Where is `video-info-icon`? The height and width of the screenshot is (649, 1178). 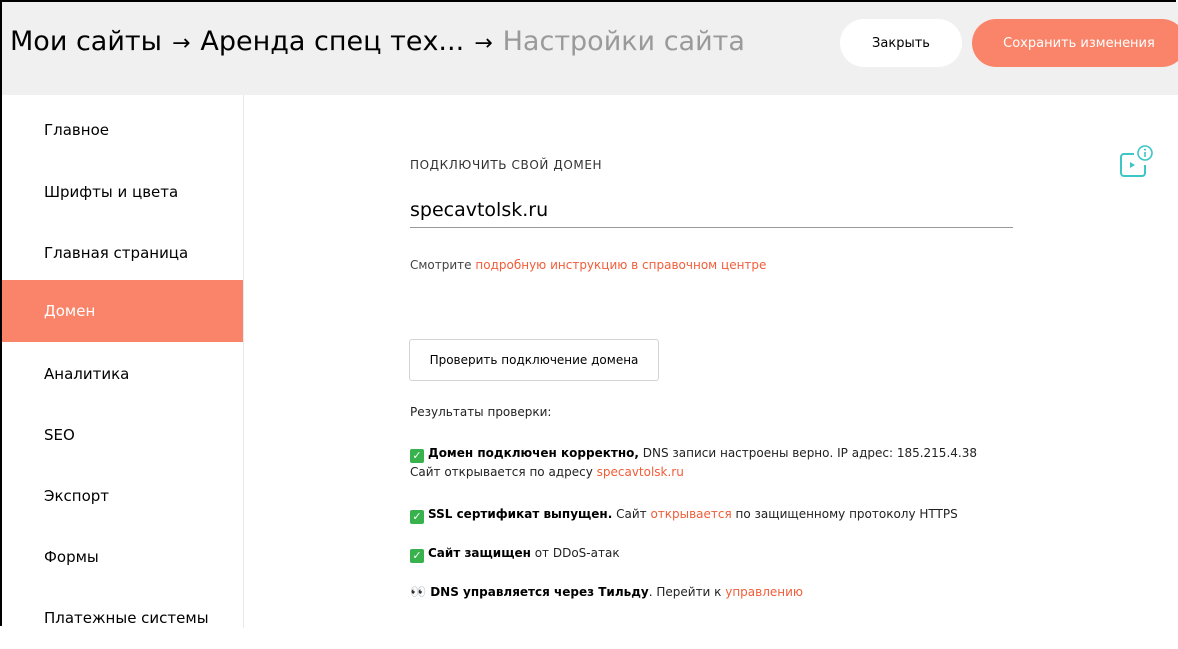 video-info-icon is located at coordinates (1136, 161).